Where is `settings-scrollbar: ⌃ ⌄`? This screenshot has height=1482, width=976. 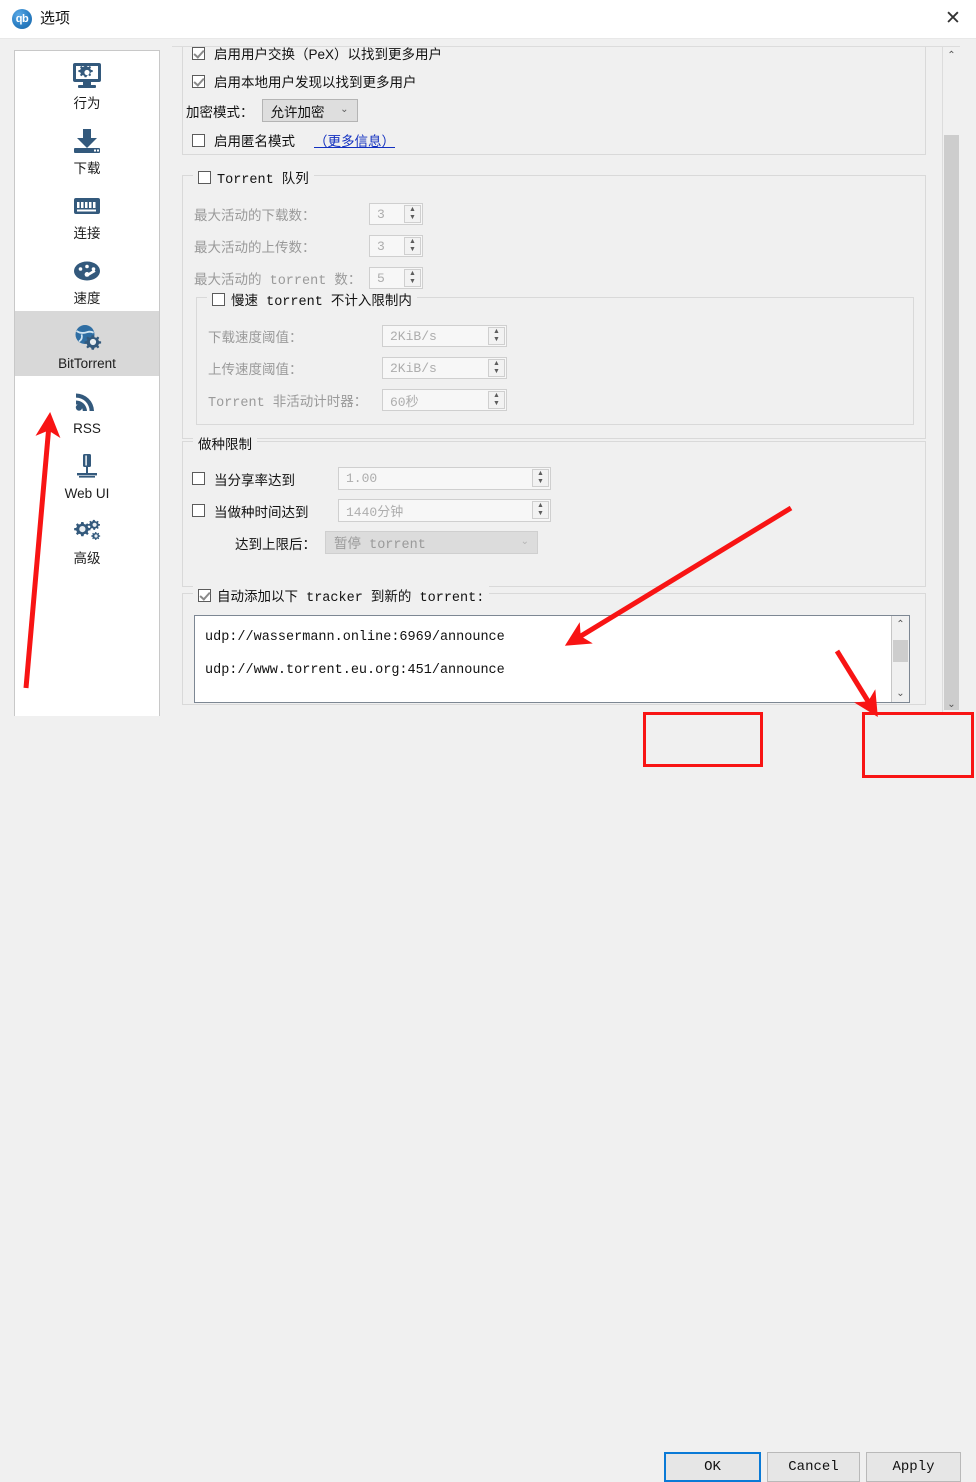
settings-scrollbar: ⌃ ⌄ is located at coordinates (951, 380).